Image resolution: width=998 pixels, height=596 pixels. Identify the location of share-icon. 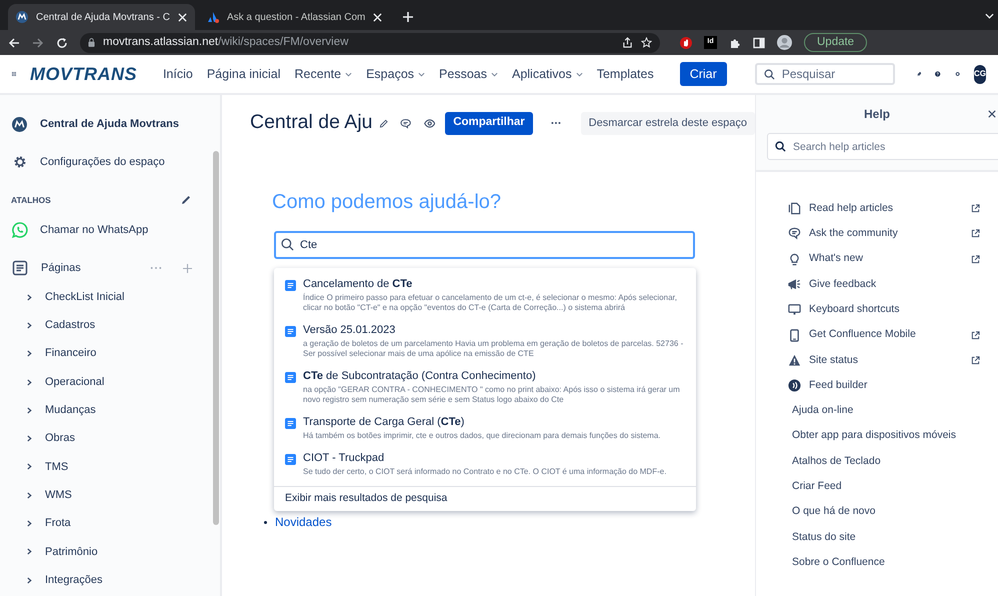
(627, 42).